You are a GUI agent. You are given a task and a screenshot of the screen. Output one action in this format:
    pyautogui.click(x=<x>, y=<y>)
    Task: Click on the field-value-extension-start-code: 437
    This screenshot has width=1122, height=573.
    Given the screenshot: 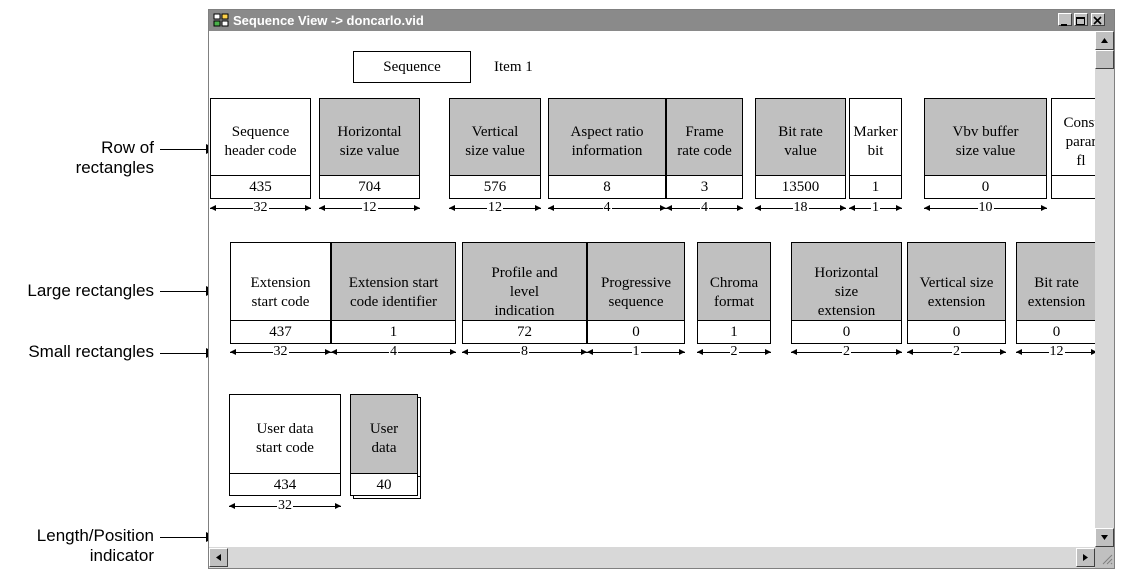 What is the action you would take?
    pyautogui.click(x=280, y=332)
    